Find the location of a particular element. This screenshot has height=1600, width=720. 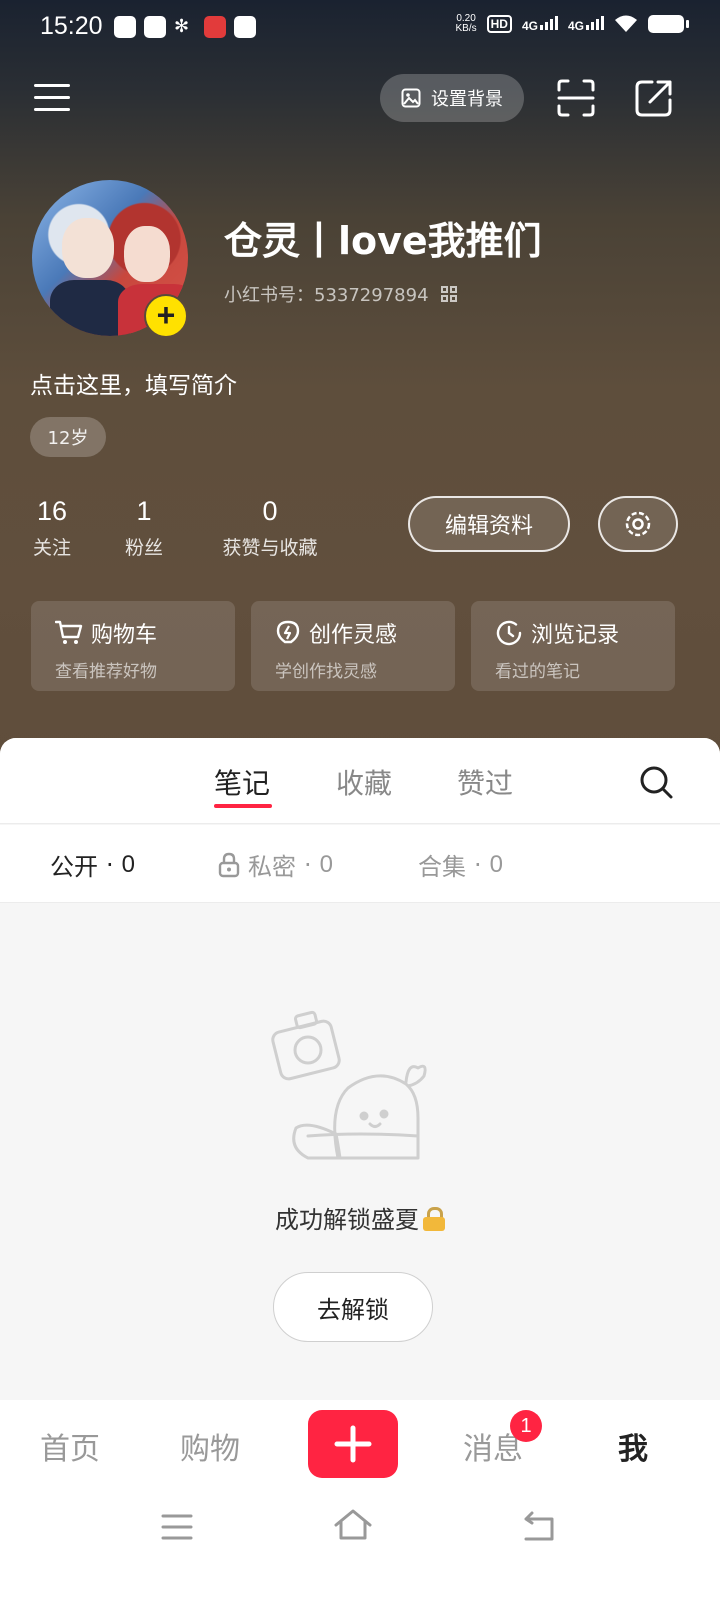

card-subtitle: 看过的笔记 is located at coordinates (537, 672).